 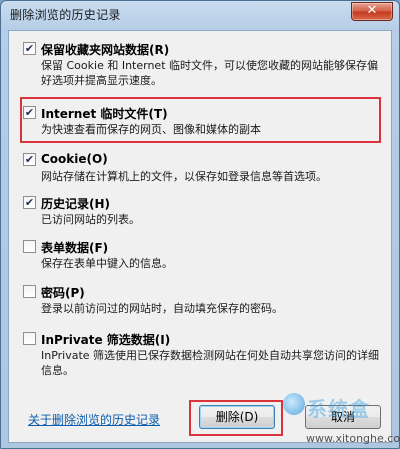 I want to click on checkbox-passwords, so click(x=29, y=291).